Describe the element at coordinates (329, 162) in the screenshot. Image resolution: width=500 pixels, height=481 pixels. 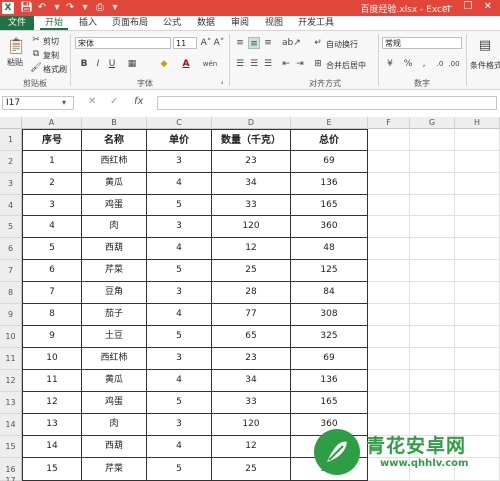
I see `table-cell: 69` at that location.